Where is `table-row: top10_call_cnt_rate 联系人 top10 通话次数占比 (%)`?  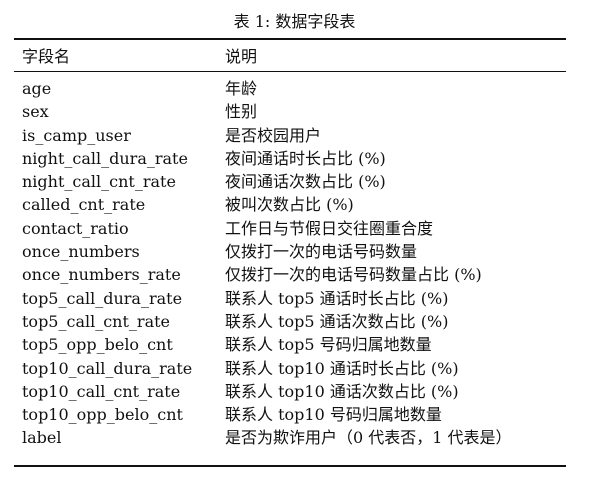 table-row: top10_call_cnt_rate 联系人 top10 通话次数占比 (%) is located at coordinates (294, 391).